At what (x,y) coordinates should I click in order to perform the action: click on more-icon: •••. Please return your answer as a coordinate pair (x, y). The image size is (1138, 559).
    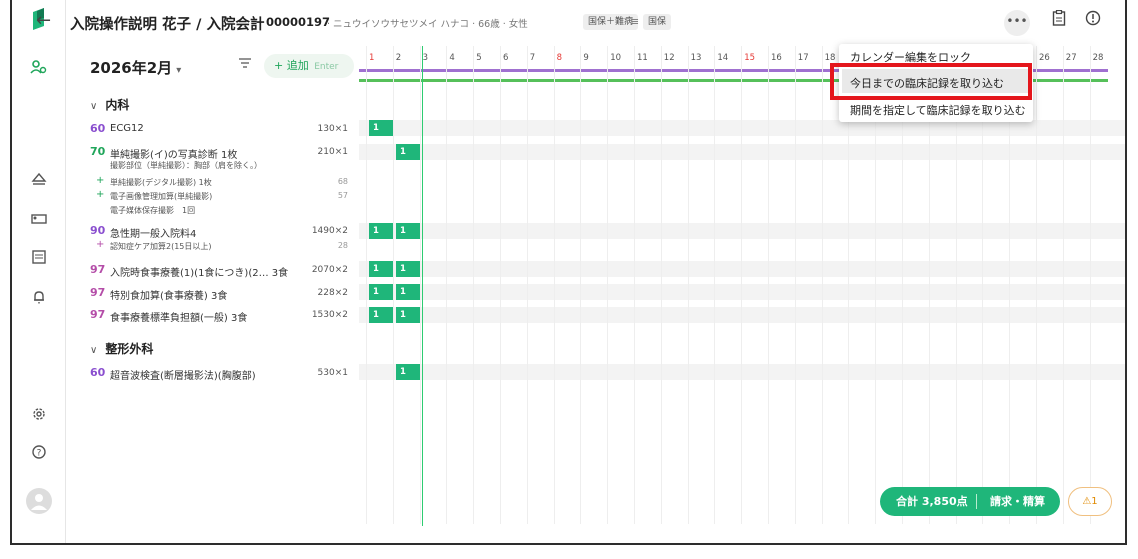
    Looking at the image, I should click on (1017, 23).